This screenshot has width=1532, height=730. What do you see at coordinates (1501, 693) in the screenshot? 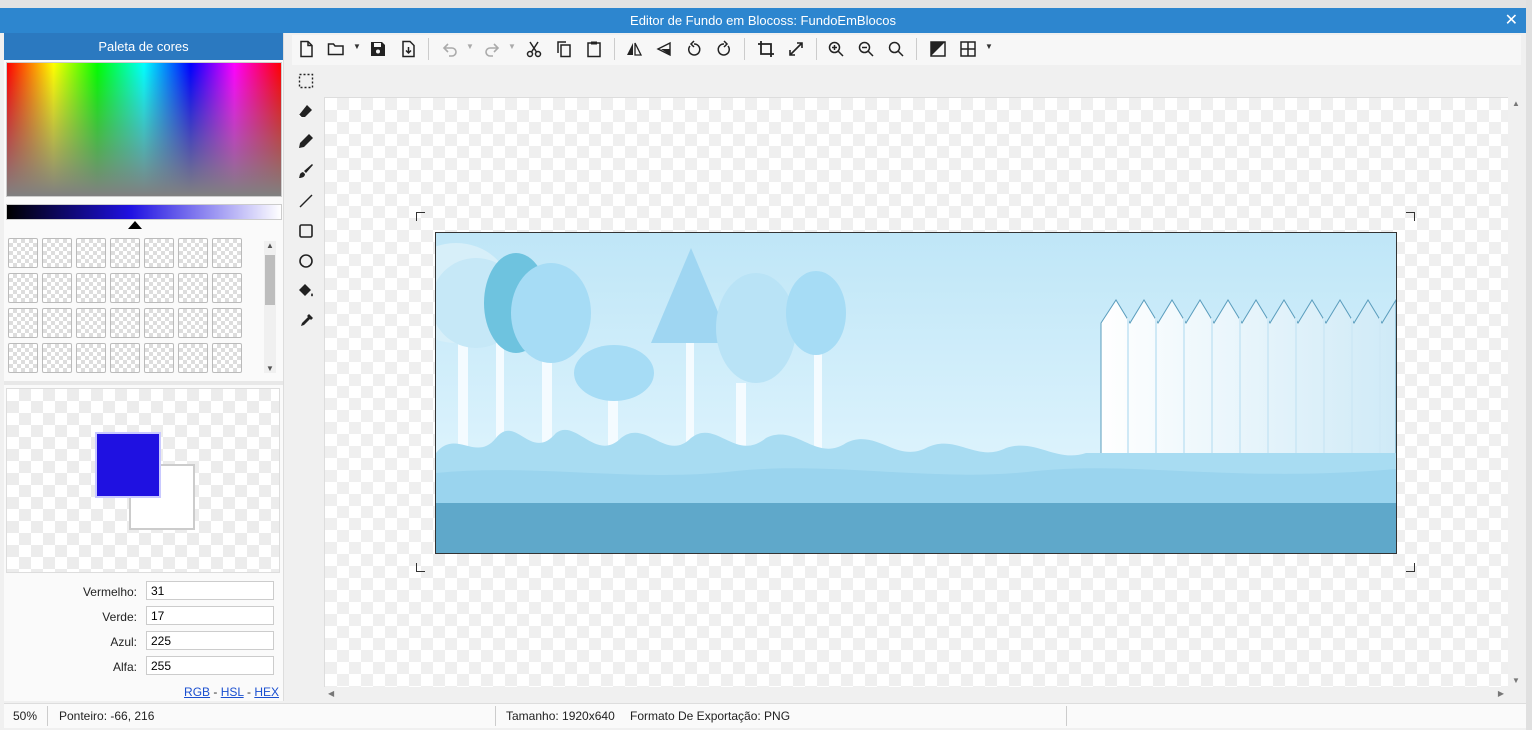
I see `scroll-right-icon: ▶` at bounding box center [1501, 693].